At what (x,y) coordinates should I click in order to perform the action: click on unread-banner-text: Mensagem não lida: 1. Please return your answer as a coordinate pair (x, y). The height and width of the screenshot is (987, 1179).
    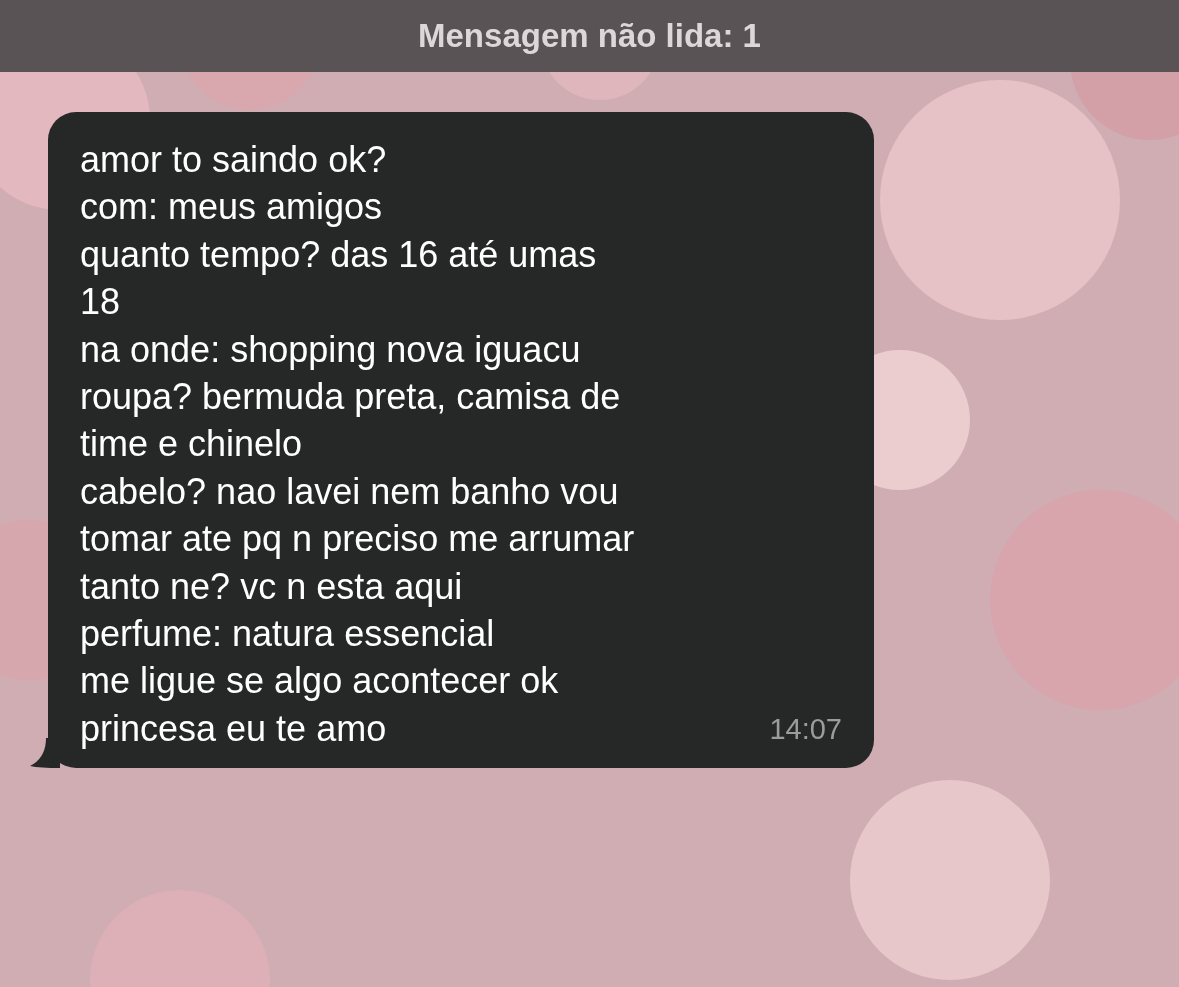
    Looking at the image, I should click on (589, 36).